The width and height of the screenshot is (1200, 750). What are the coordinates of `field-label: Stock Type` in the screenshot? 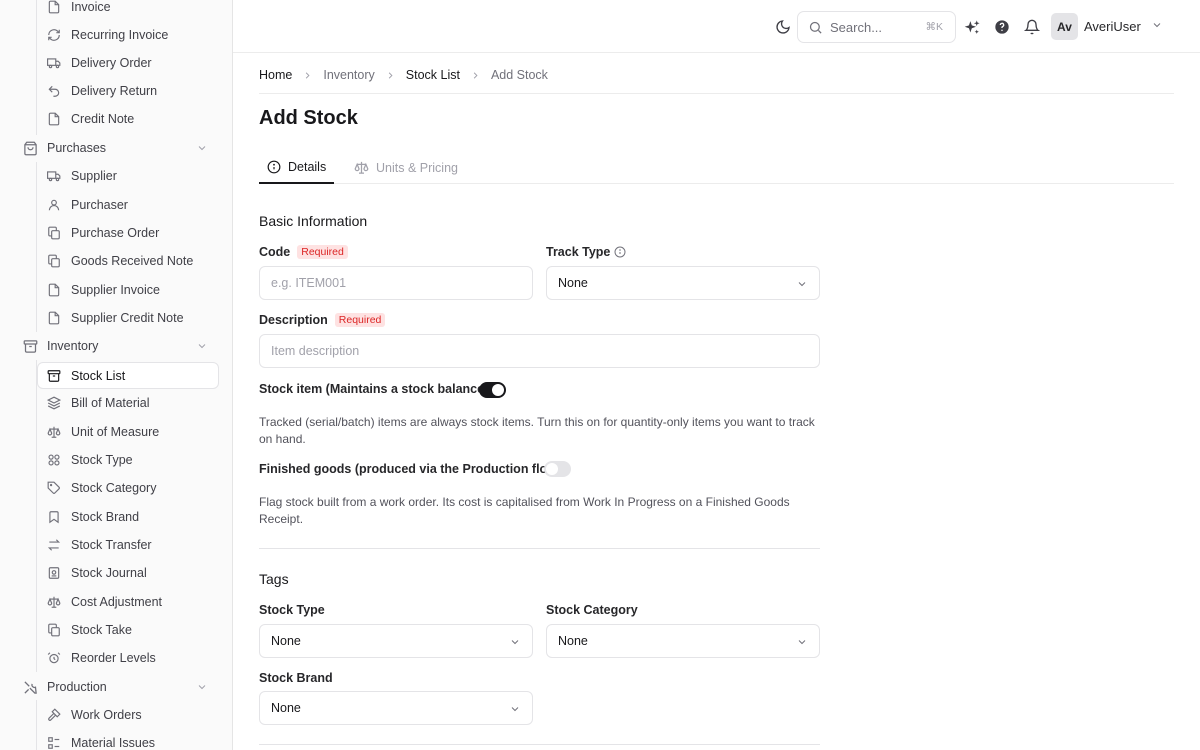 It's located at (292, 610).